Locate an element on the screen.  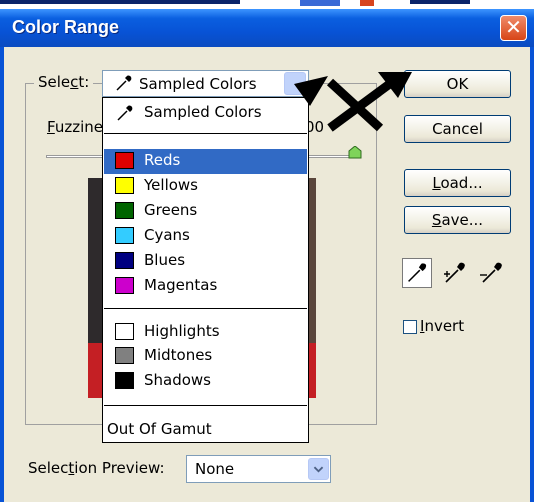
annotation-arrows is located at coordinates (353, 102).